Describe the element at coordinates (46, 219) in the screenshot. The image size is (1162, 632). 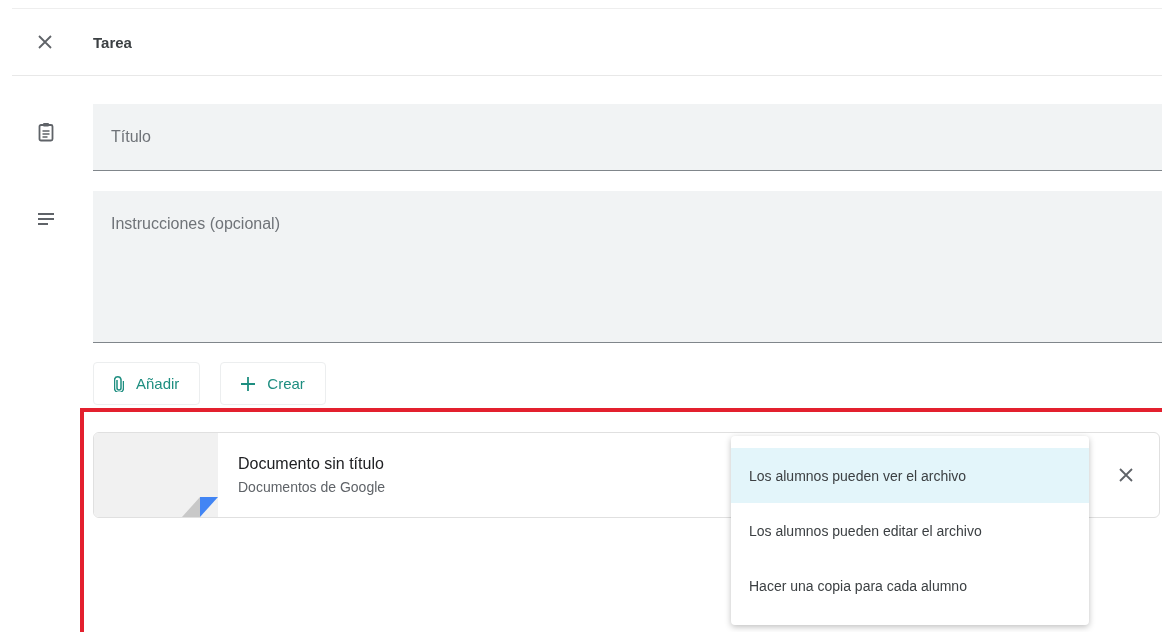
I see `text-lines-icon` at that location.